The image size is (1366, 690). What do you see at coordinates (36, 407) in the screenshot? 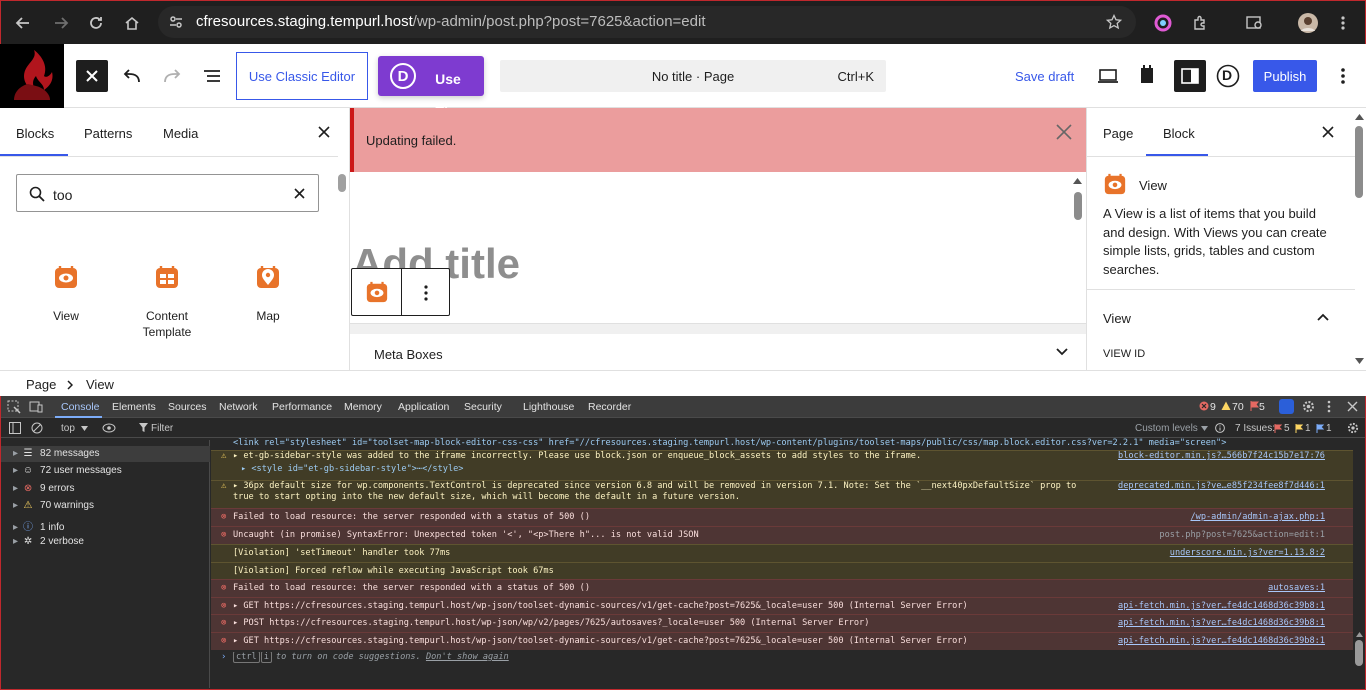
I see `device-toolbar-icon` at bounding box center [36, 407].